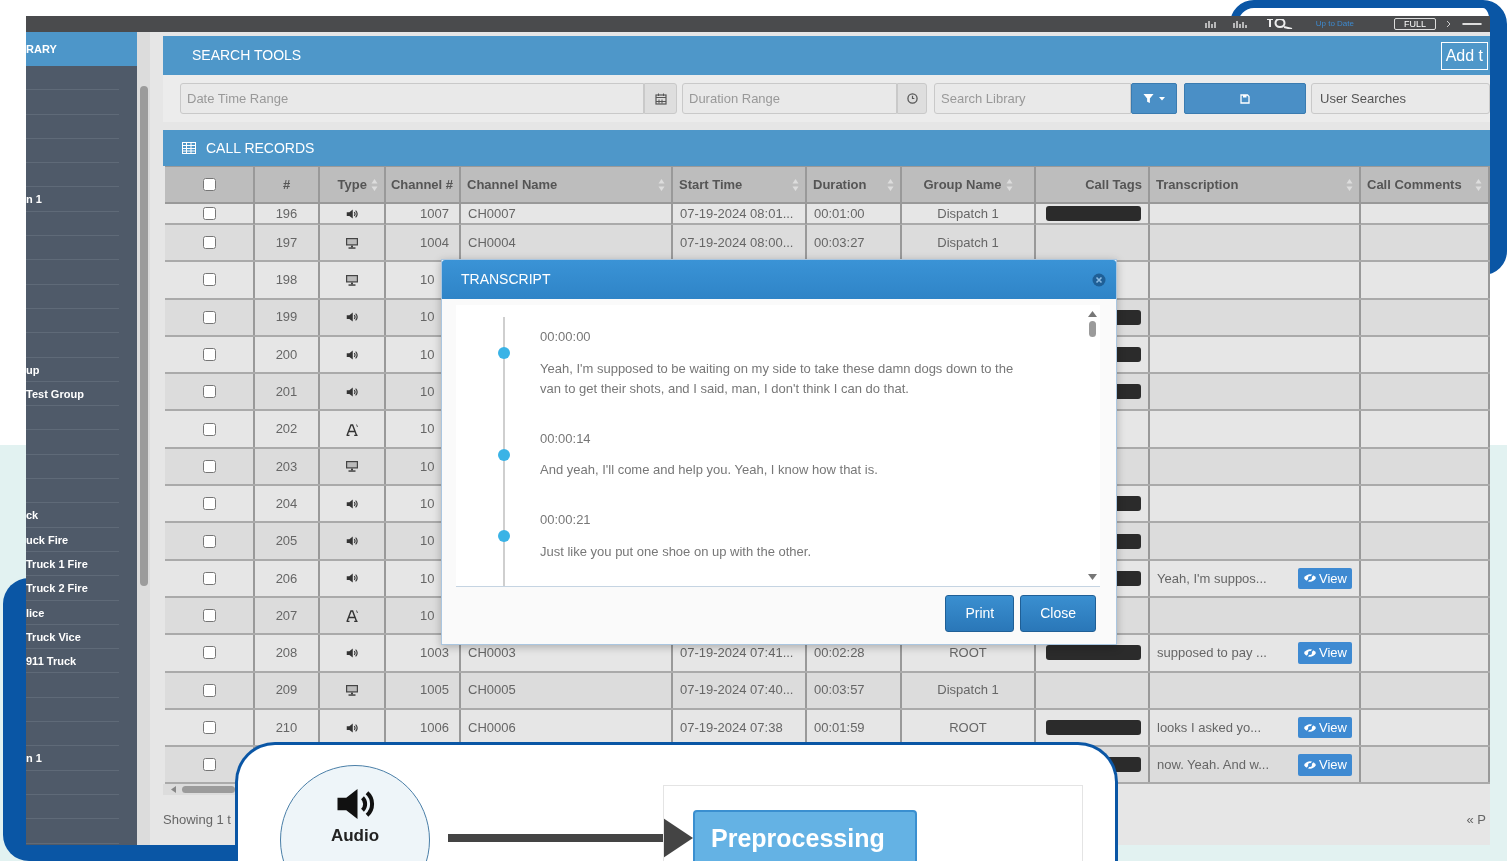 The height and width of the screenshot is (861, 1507). Describe the element at coordinates (512, 184) in the screenshot. I see `column-header: Channel Name` at that location.